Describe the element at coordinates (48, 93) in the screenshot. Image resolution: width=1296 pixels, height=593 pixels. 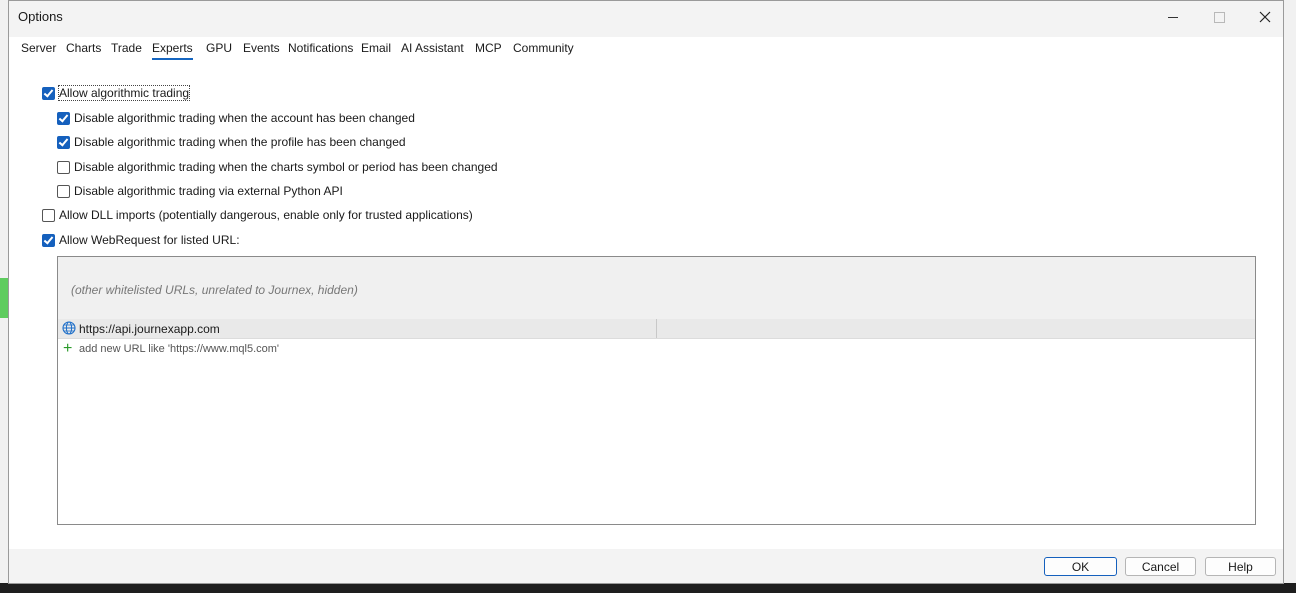
I see `allow-algo-trading-checkbox` at that location.